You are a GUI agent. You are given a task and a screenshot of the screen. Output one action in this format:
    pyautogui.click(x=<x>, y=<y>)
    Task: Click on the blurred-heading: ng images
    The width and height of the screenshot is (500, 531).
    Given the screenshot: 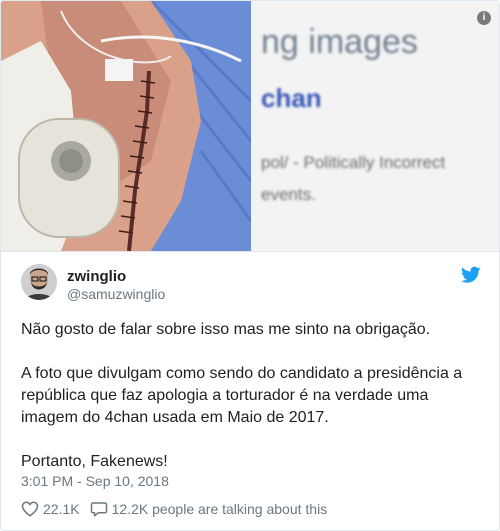 What is the action you would take?
    pyautogui.click(x=339, y=42)
    